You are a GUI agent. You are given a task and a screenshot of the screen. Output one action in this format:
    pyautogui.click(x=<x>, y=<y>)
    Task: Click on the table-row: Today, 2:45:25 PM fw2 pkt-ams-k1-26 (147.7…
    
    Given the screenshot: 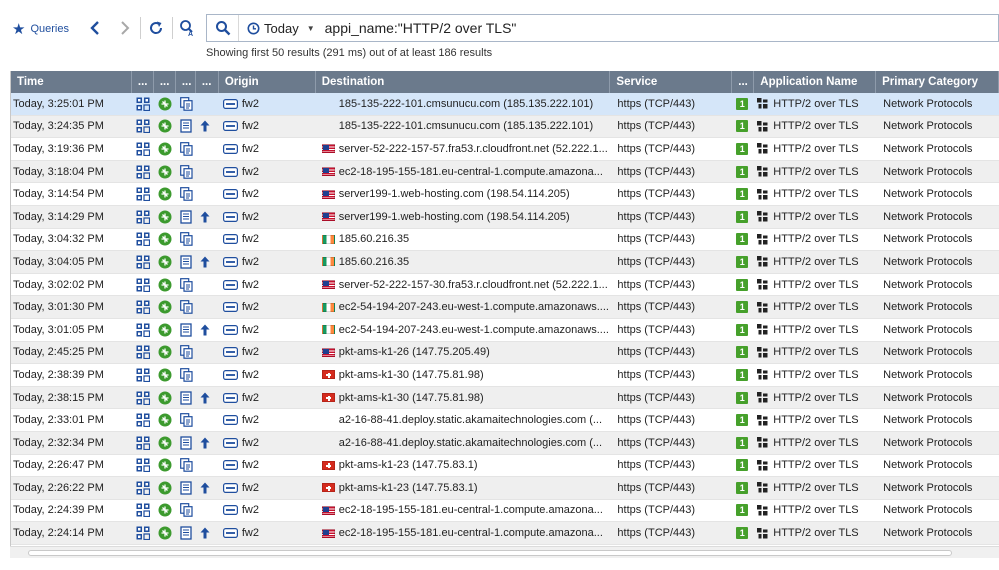 What is the action you would take?
    pyautogui.click(x=505, y=353)
    